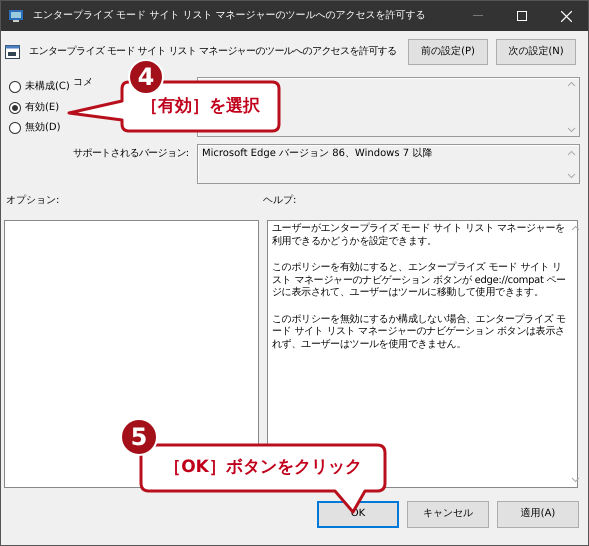 The height and width of the screenshot is (546, 589). What do you see at coordinates (146, 77) in the screenshot?
I see `step-badge-tooltip: 4` at bounding box center [146, 77].